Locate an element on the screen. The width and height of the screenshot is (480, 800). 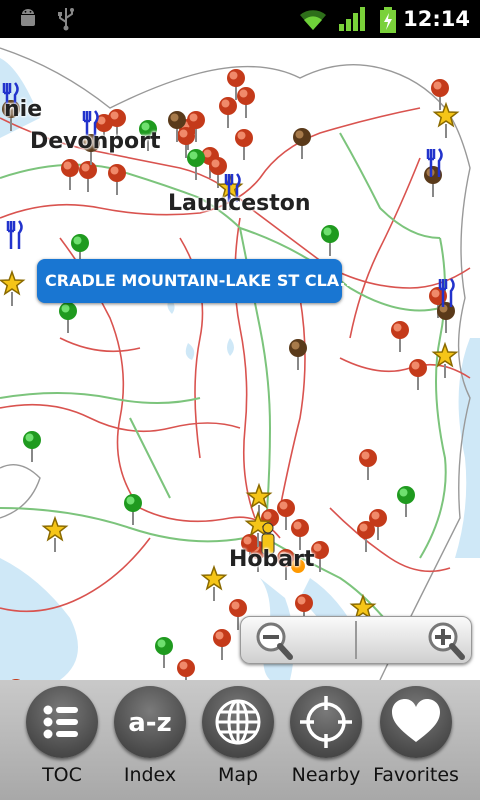
list-icon is located at coordinates (60, 722).